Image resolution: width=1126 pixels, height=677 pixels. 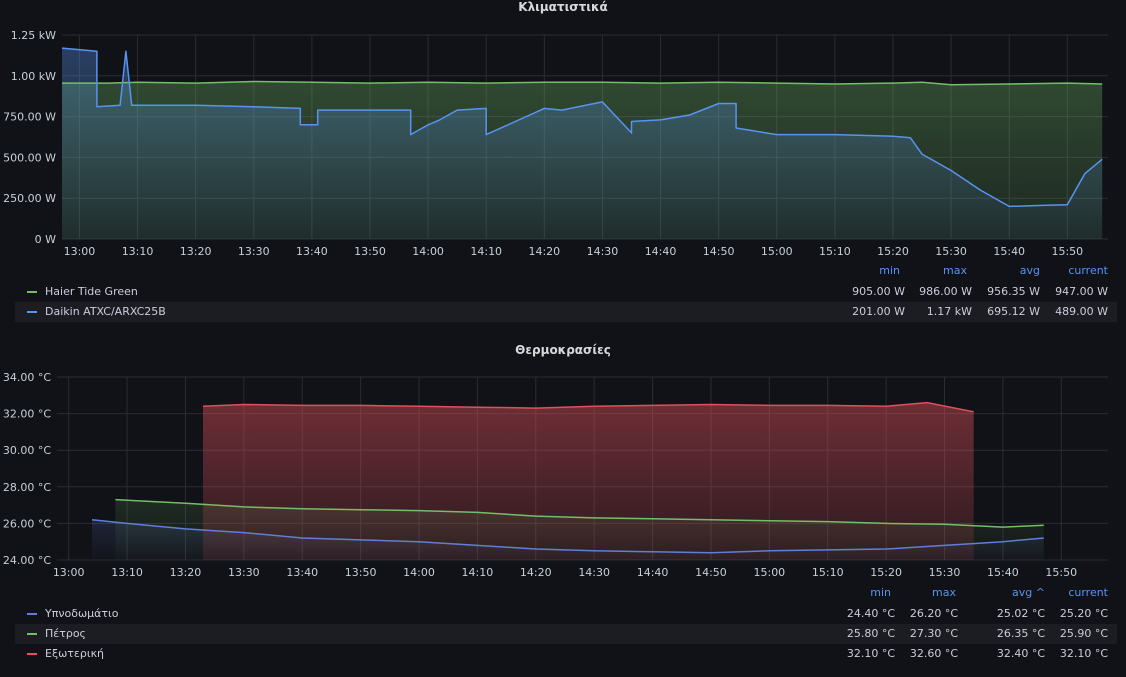 What do you see at coordinates (1081, 291) in the screenshot?
I see `legend-current: 947.00 W` at bounding box center [1081, 291].